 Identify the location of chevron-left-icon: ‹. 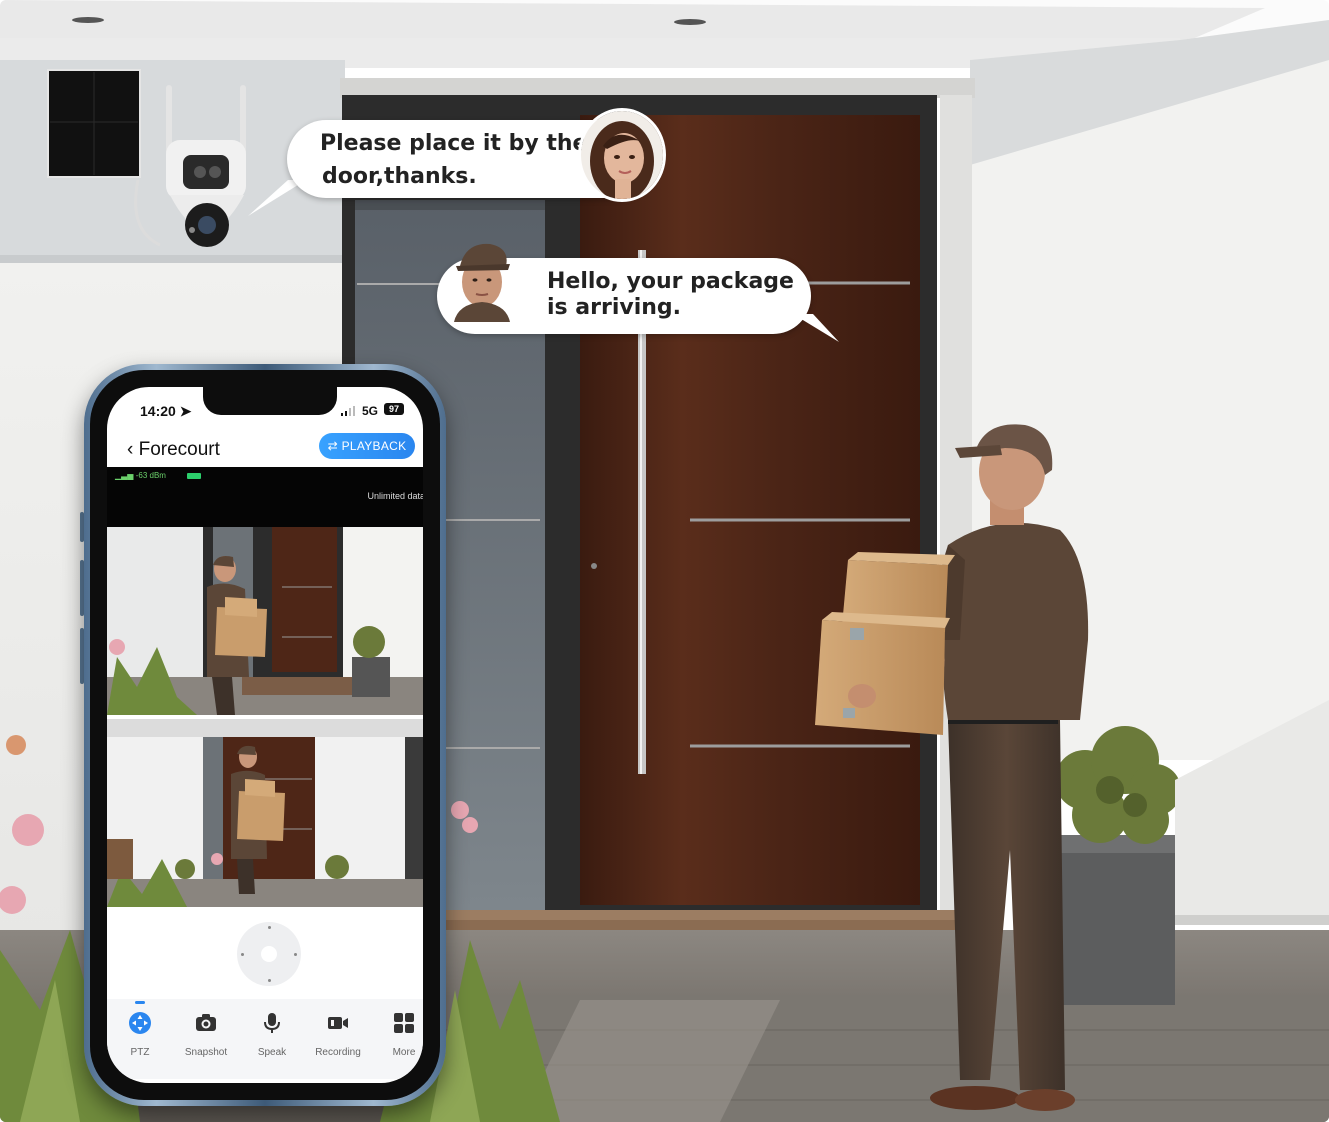
(130, 449).